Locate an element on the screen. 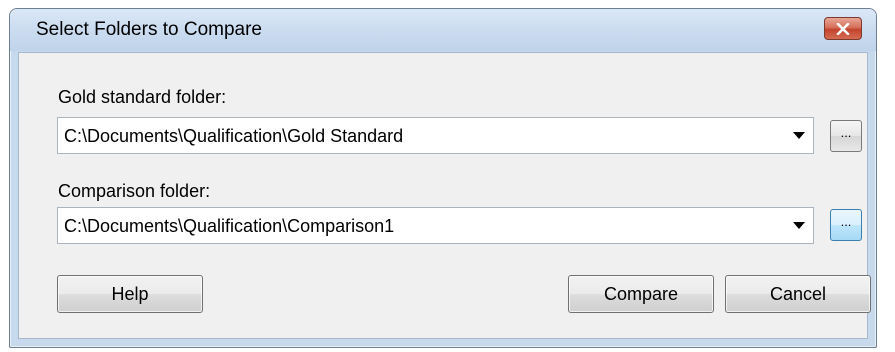  close-icon is located at coordinates (843, 28).